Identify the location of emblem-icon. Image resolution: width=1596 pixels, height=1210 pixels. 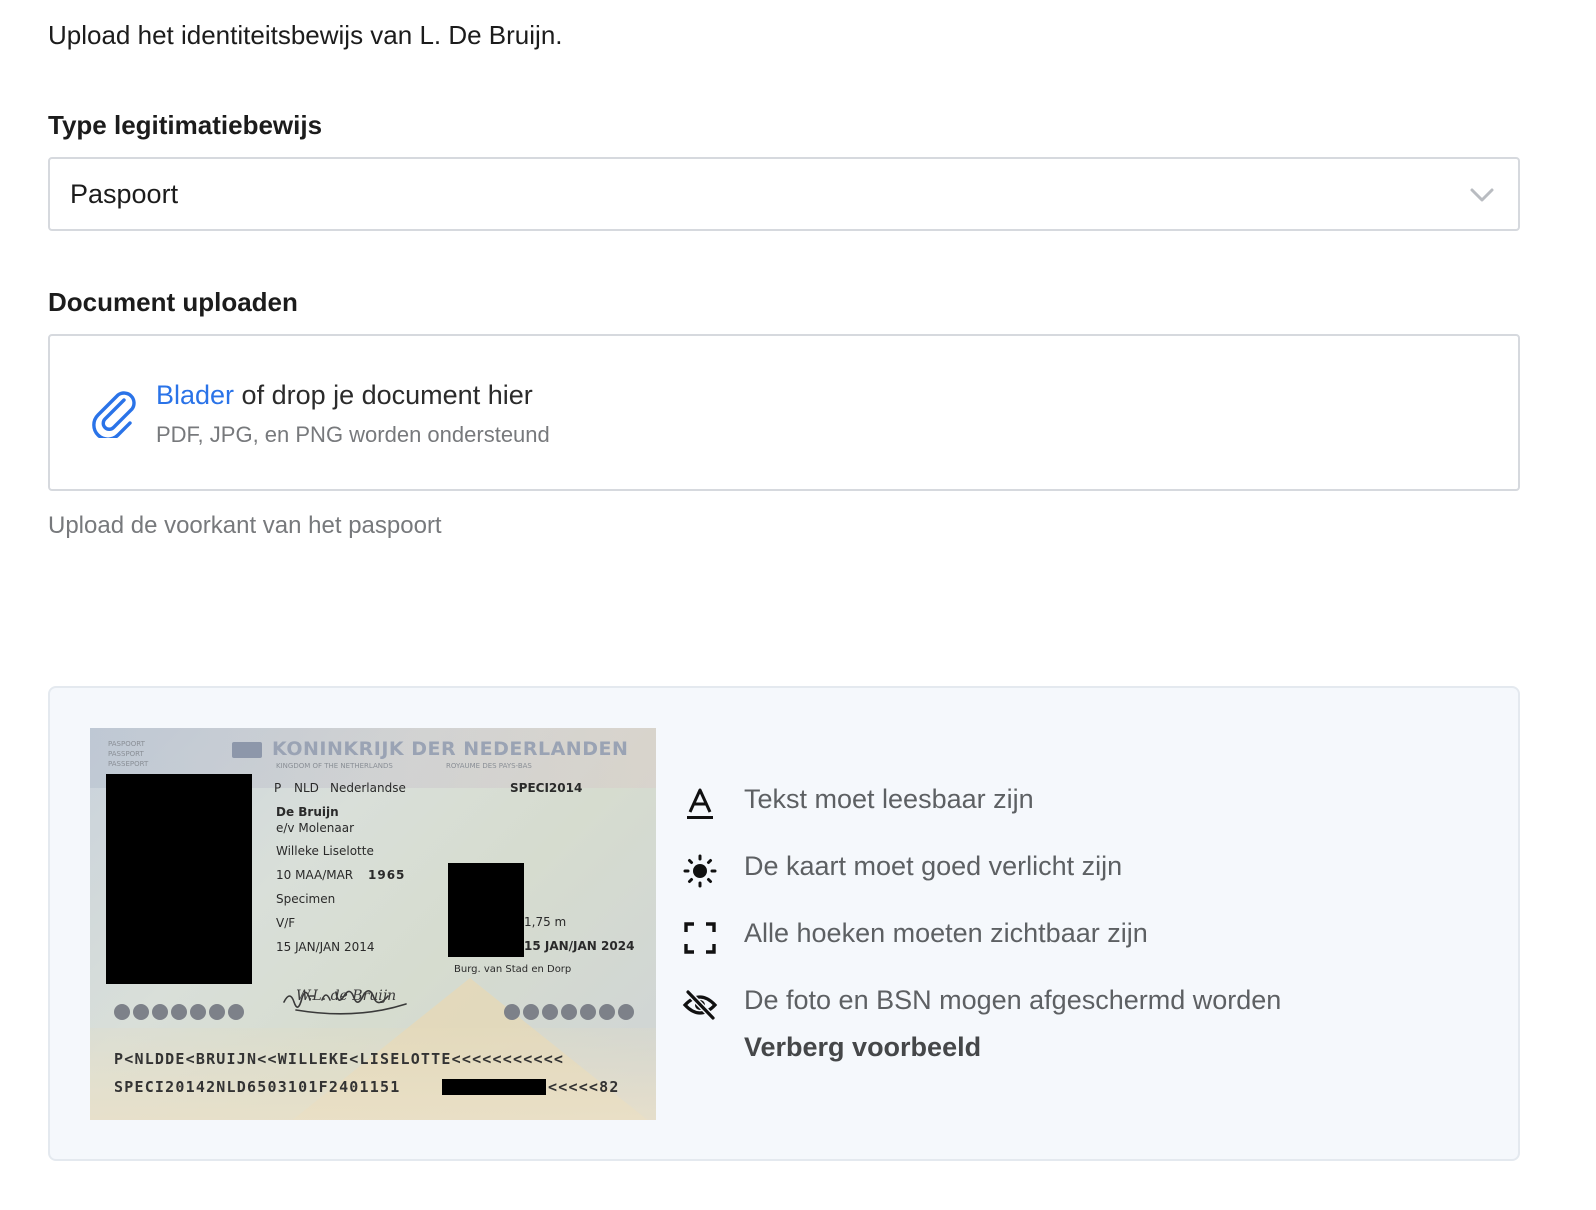
(247, 750).